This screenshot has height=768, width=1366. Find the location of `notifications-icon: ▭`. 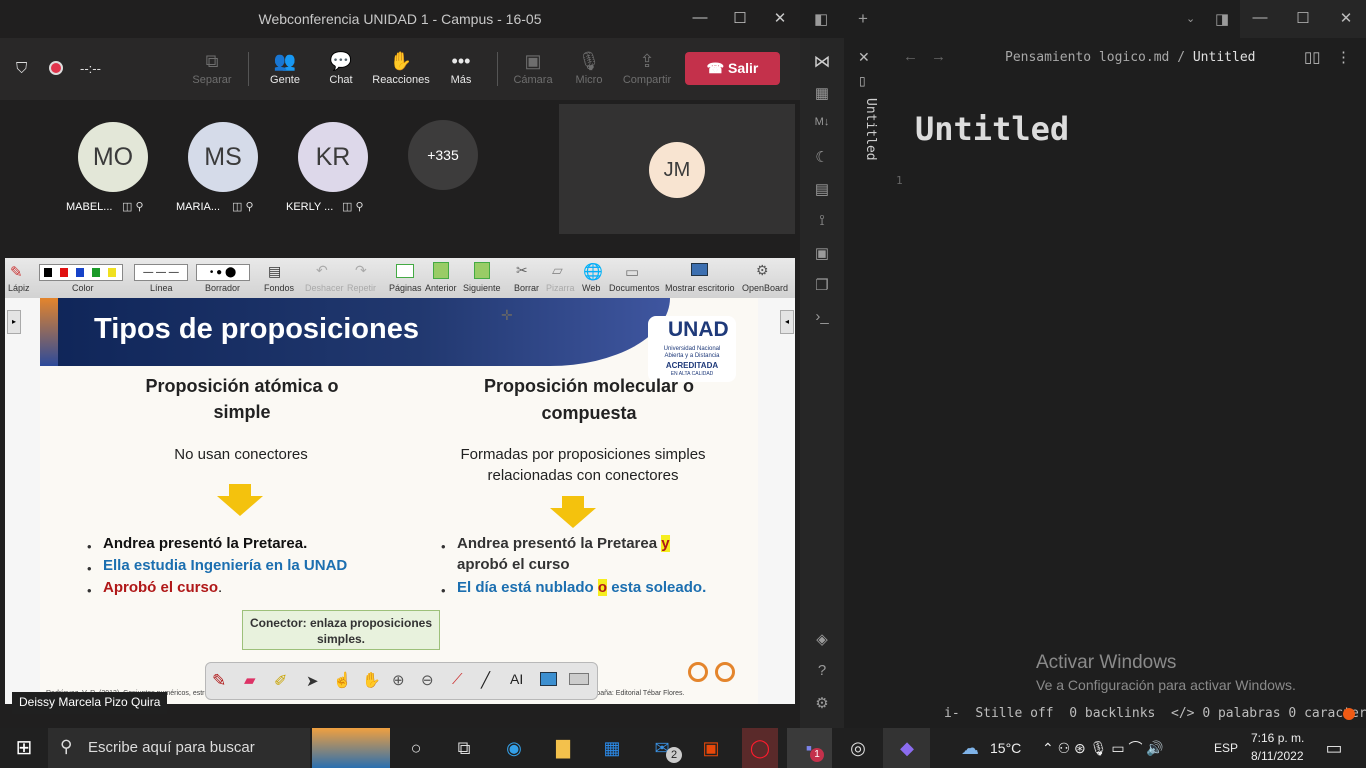

notifications-icon: ▭ is located at coordinates (1334, 748).